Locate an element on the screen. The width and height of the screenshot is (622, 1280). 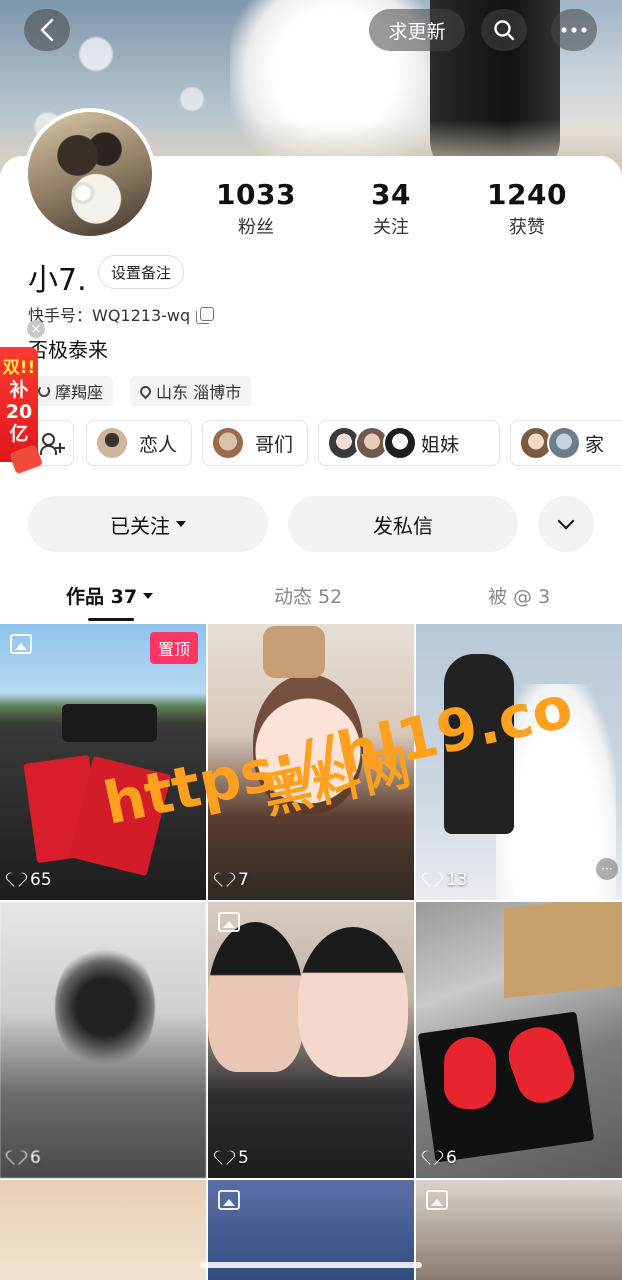
fans-count: 1033 is located at coordinates (256, 194).